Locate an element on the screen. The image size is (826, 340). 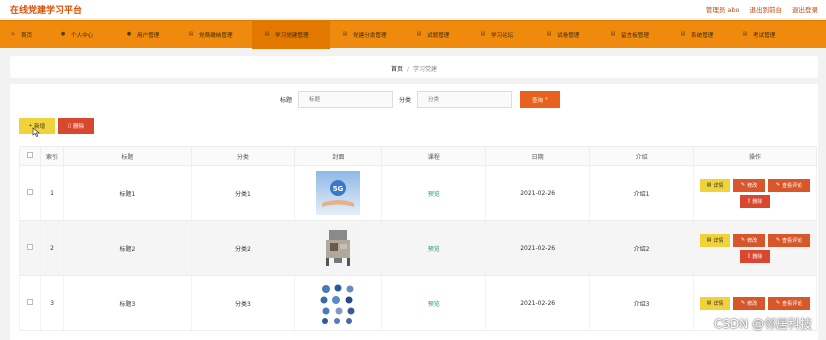
nav-item-messages: ▤ 留言板管理 is located at coordinates (633, 35).